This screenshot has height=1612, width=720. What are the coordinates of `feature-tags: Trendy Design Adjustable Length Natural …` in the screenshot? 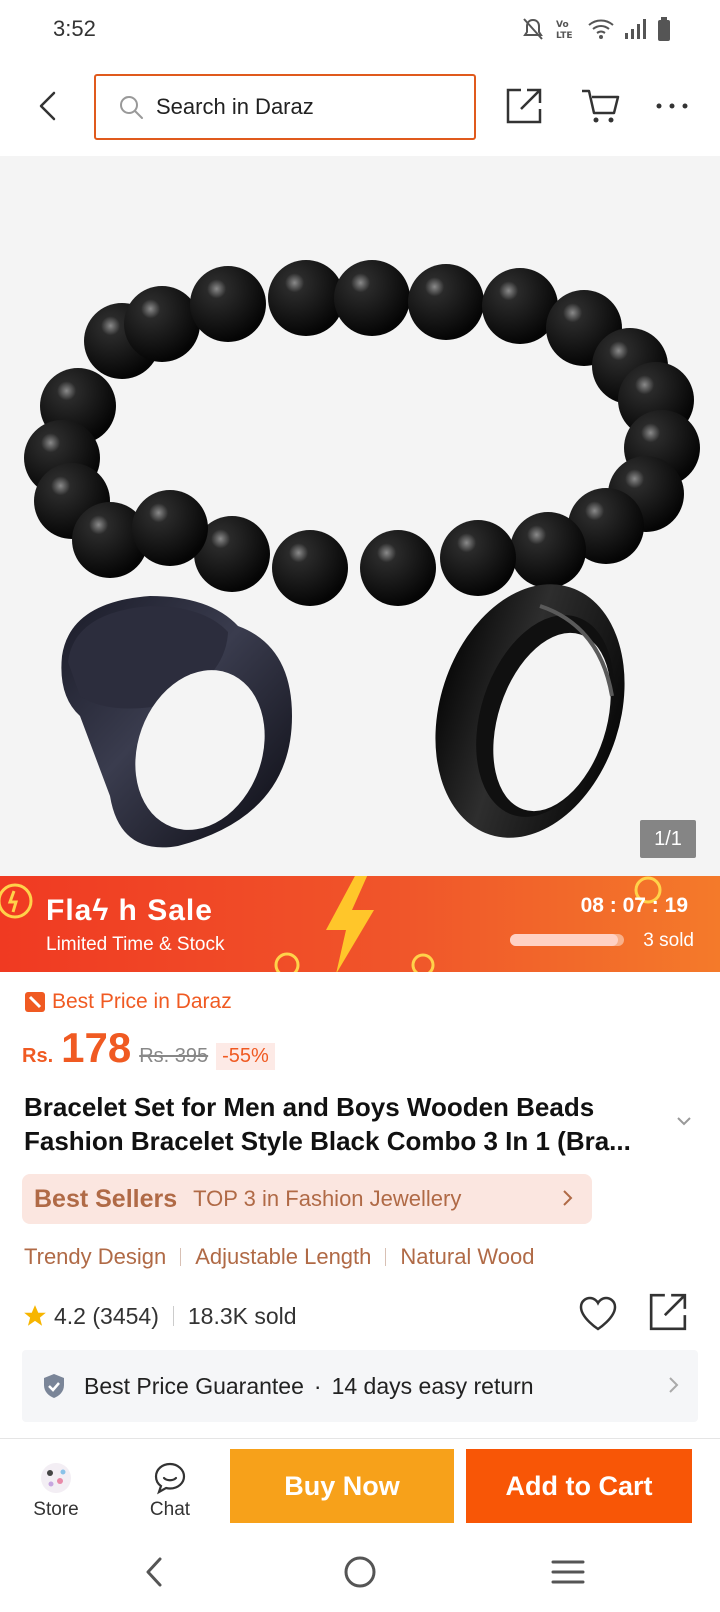 It's located at (279, 1257).